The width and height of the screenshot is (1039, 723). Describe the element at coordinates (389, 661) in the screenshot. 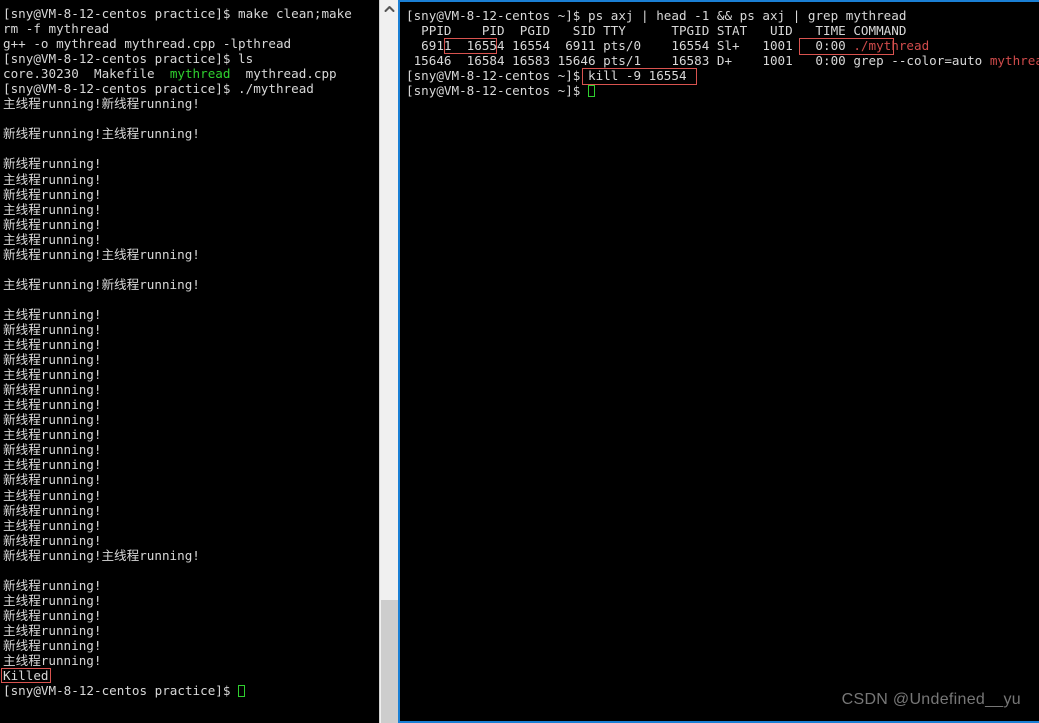

I see `scrollbar-thumb` at that location.